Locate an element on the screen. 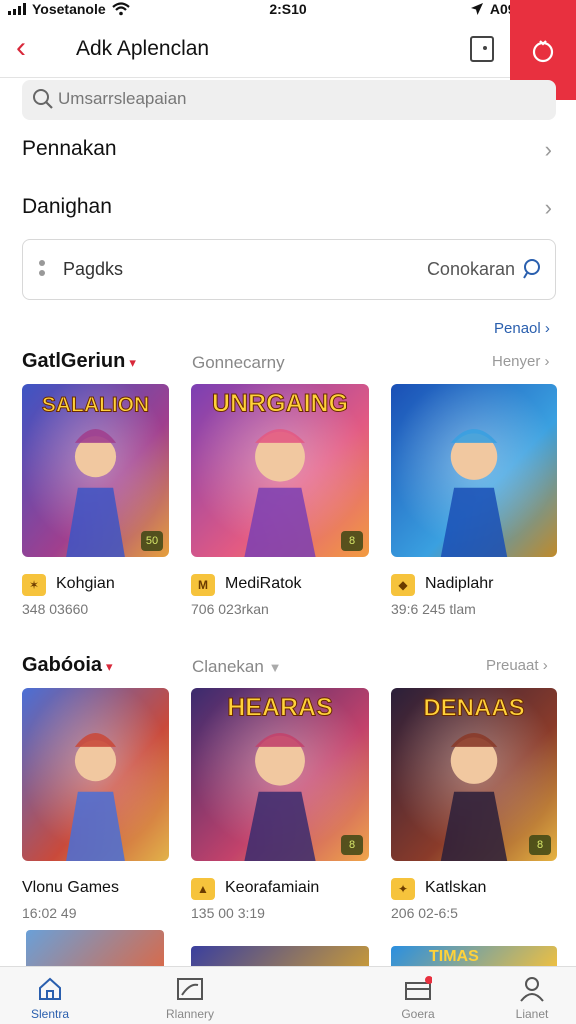  tab-profile: Lianet is located at coordinates (529, 995).